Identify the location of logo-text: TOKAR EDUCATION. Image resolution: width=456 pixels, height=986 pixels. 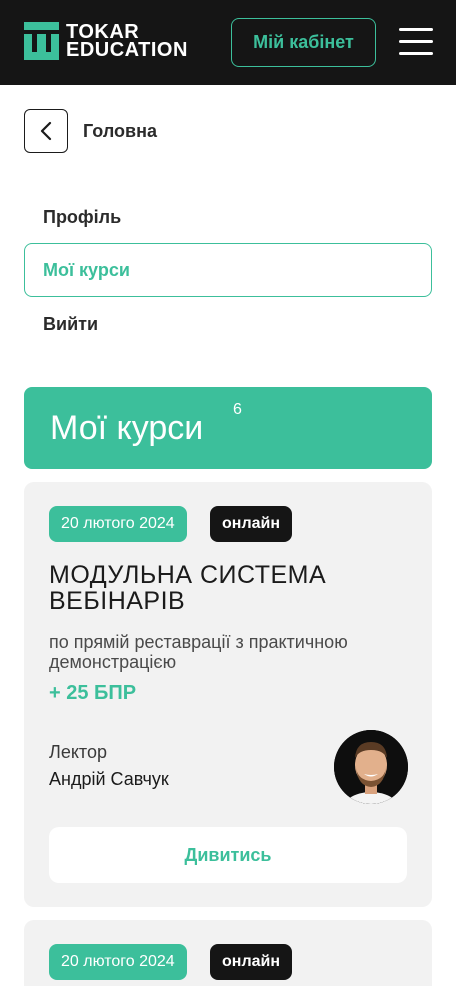
(127, 41).